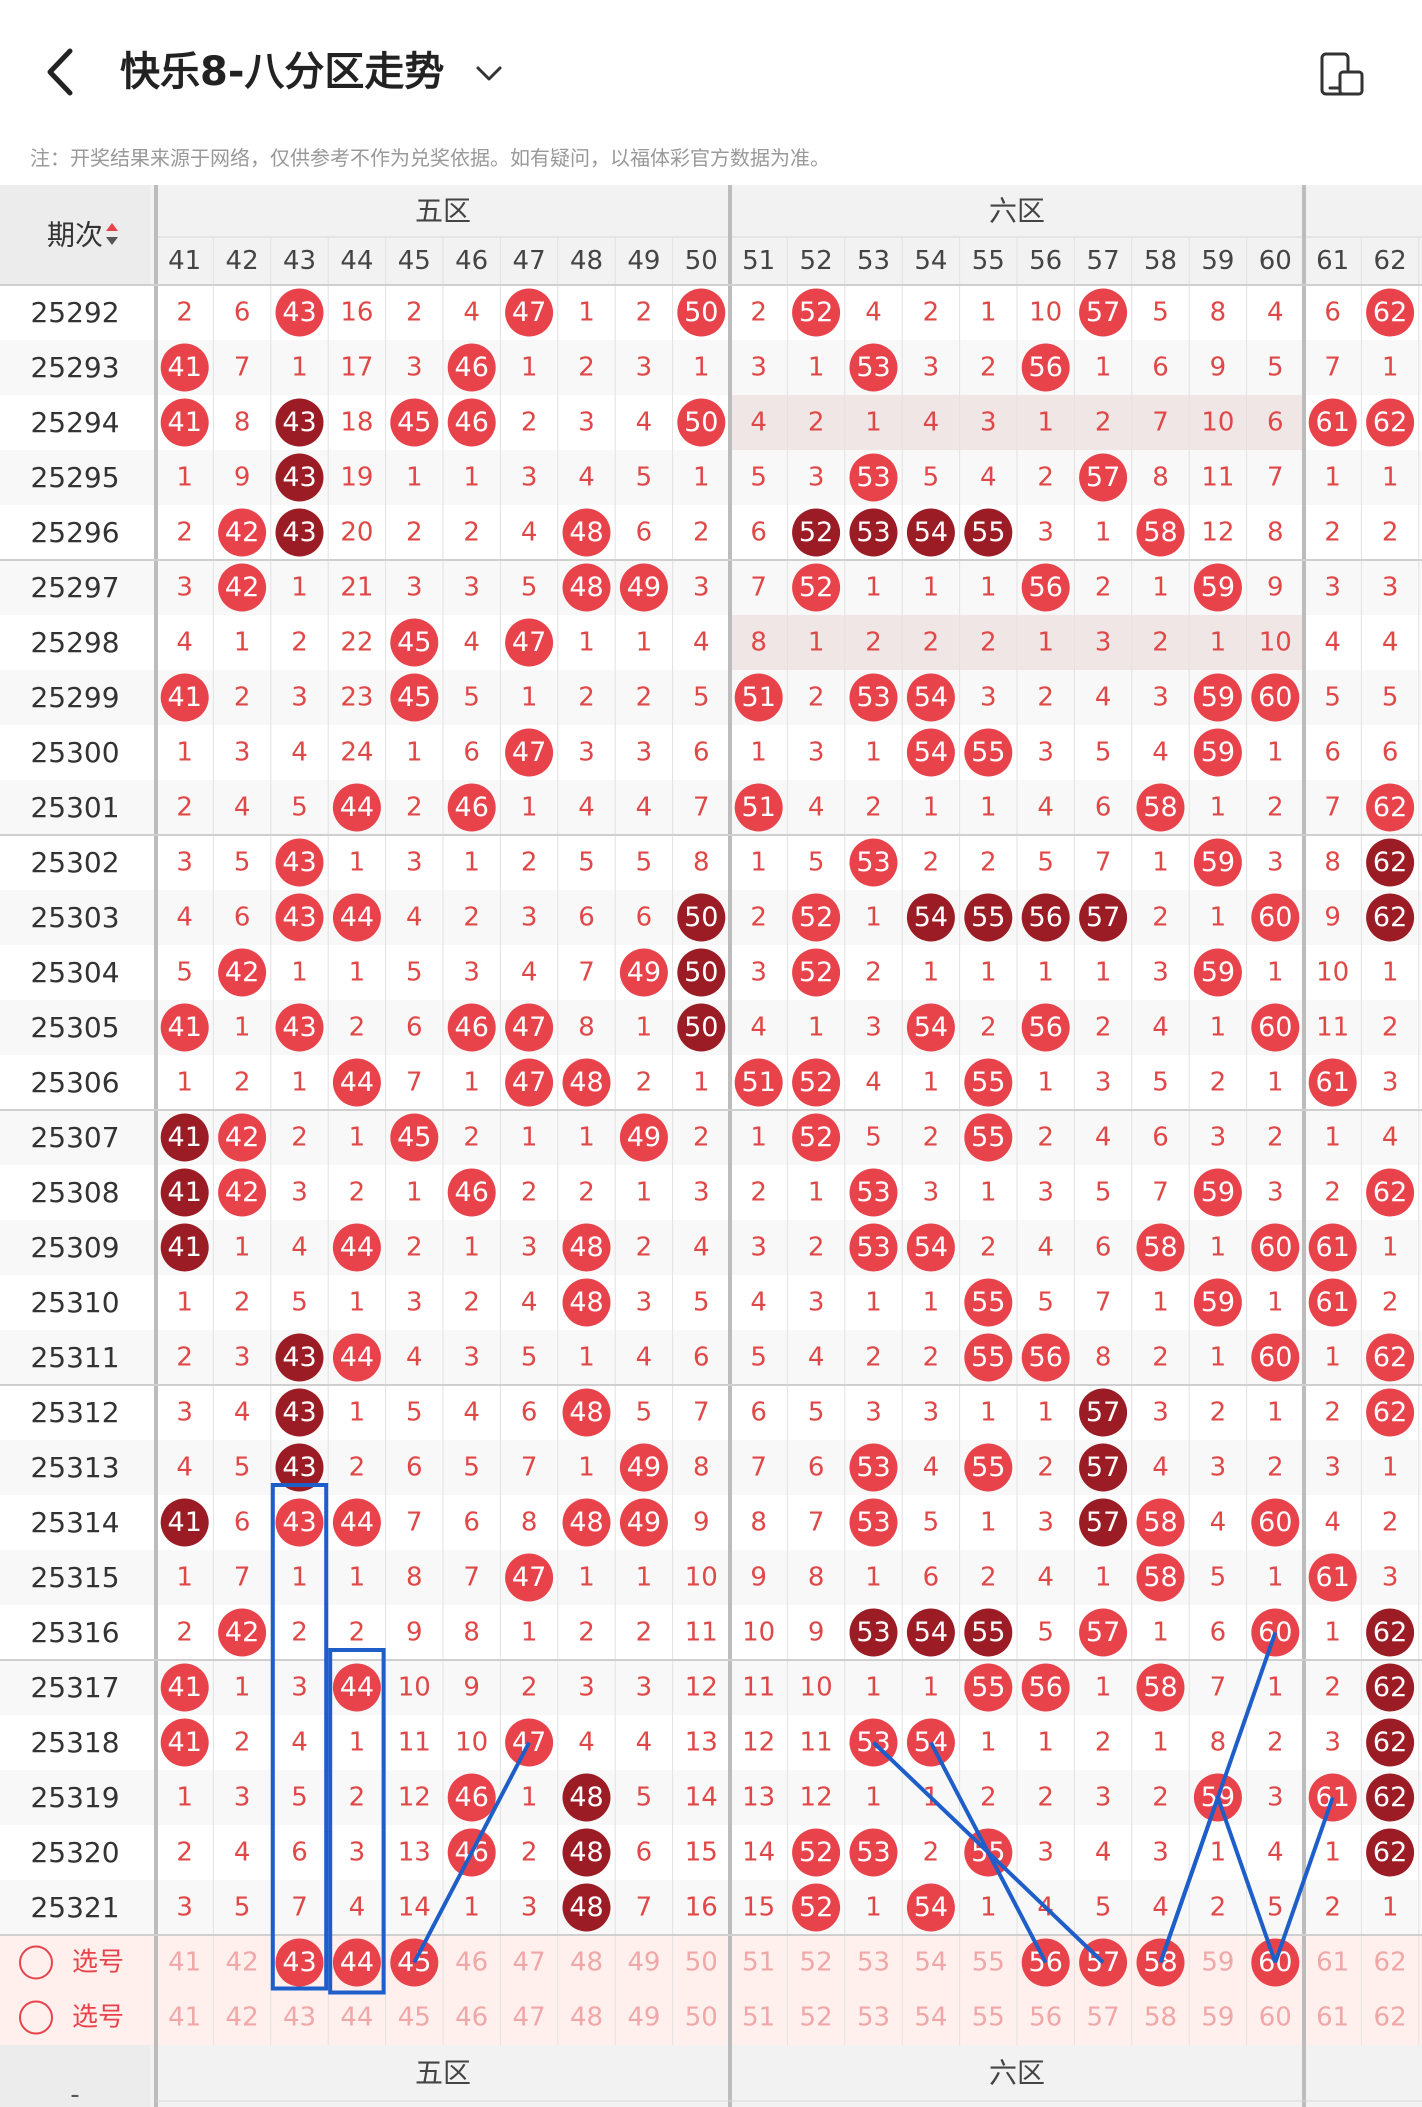  I want to click on select-number-55: 55, so click(988, 2018).